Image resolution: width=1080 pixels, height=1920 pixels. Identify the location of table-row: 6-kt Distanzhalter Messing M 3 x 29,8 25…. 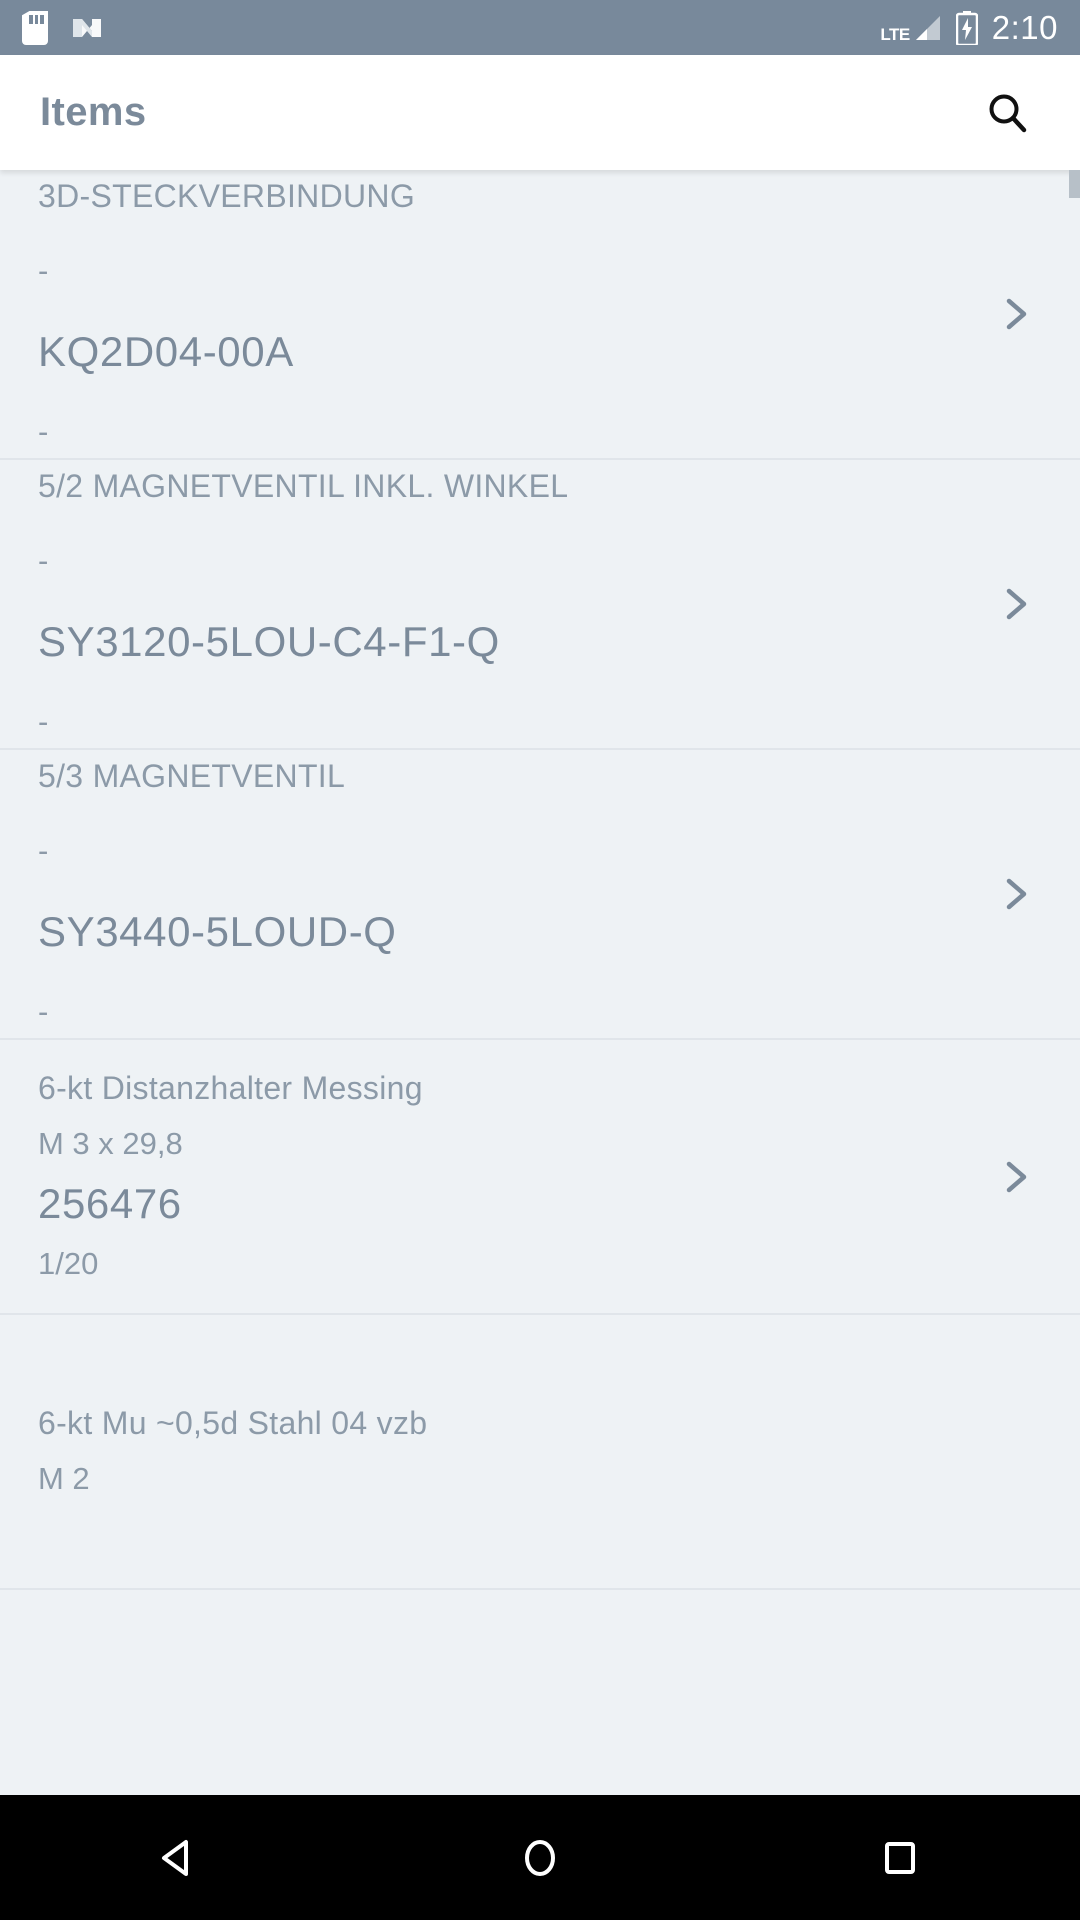
(540, 1177).